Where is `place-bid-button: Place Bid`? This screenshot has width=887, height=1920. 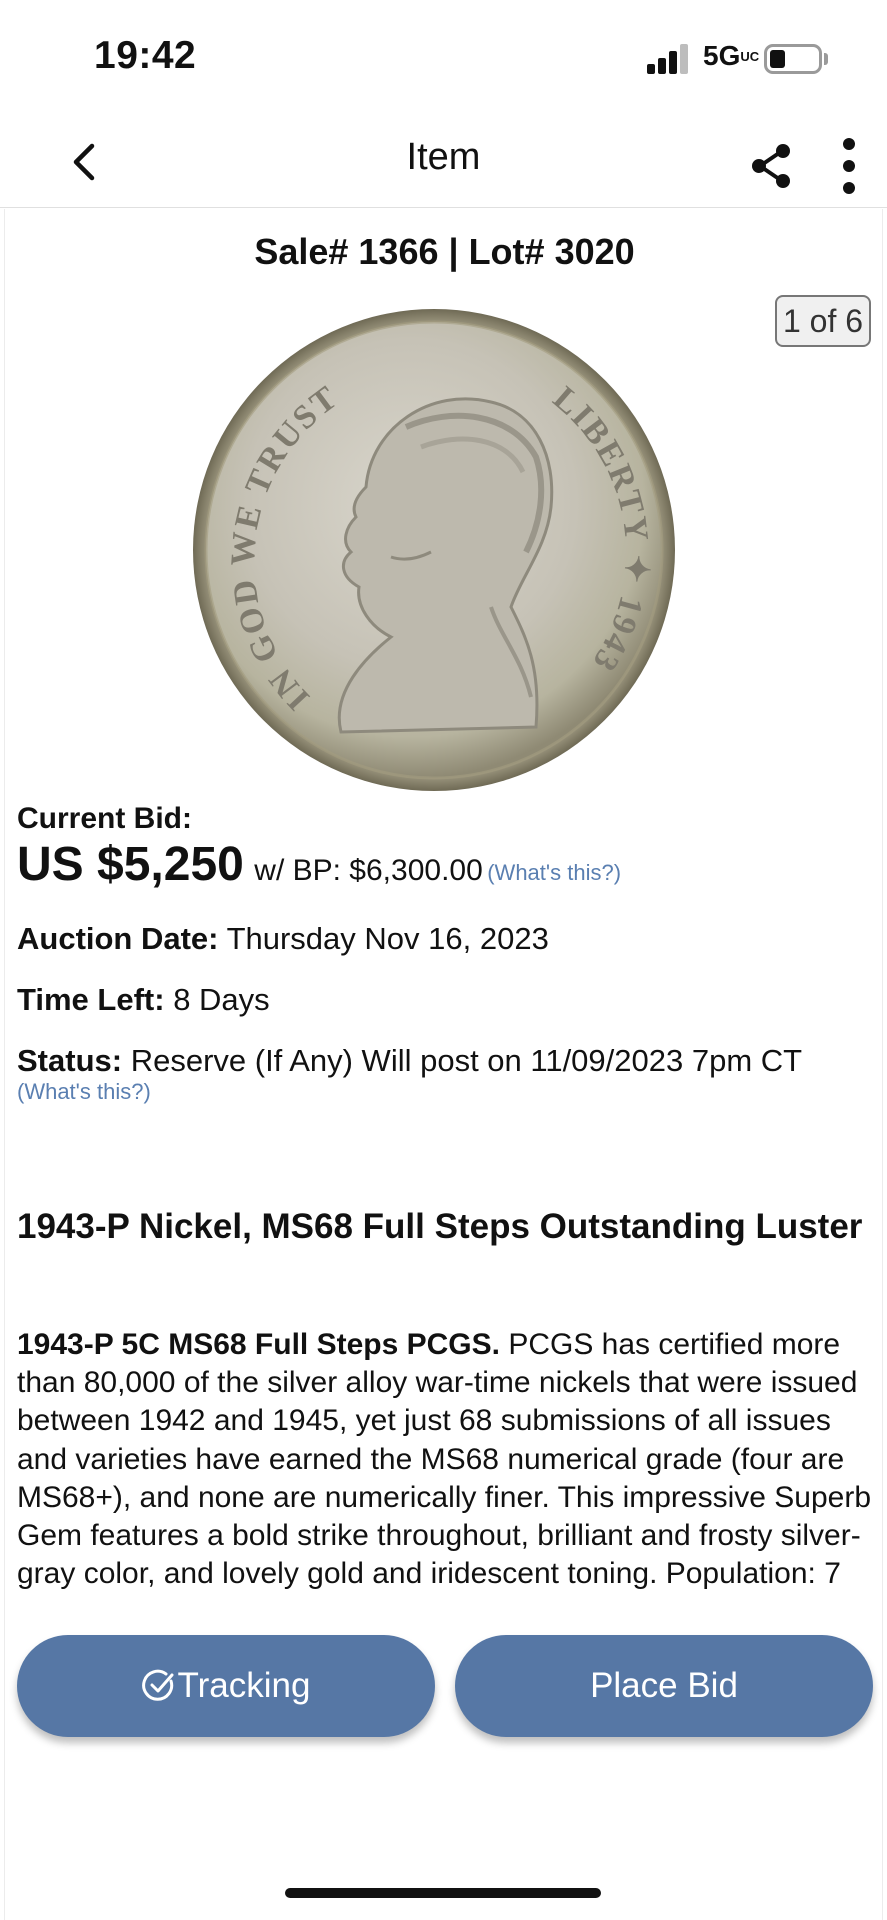
place-bid-button: Place Bid is located at coordinates (664, 1686).